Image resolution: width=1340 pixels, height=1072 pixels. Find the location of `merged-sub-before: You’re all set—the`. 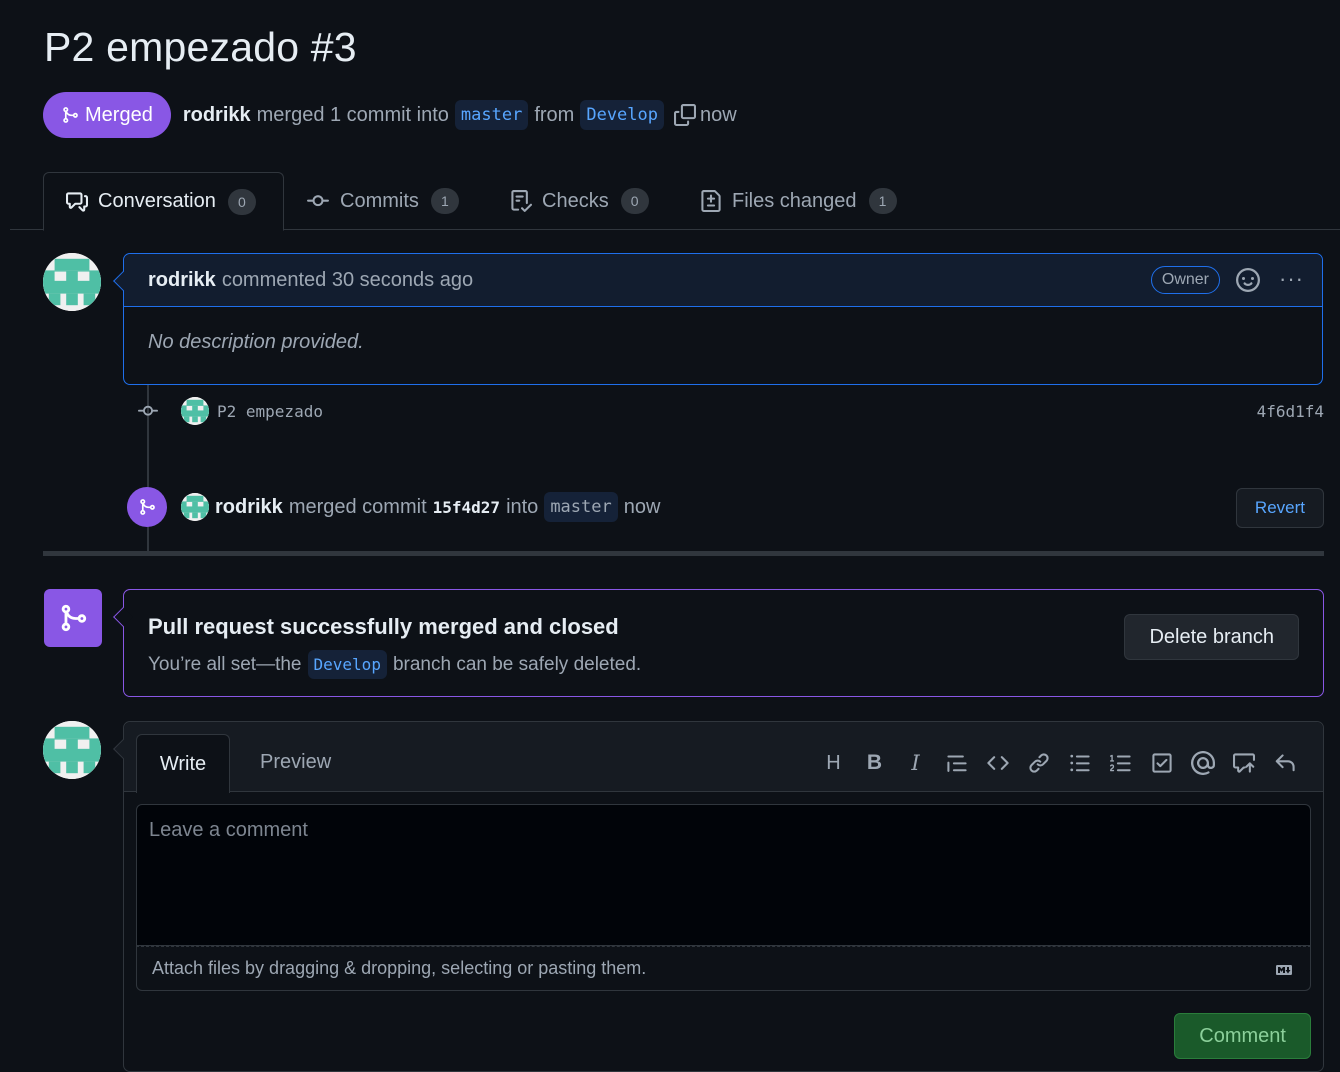

merged-sub-before: You’re all set—the is located at coordinates (225, 664).